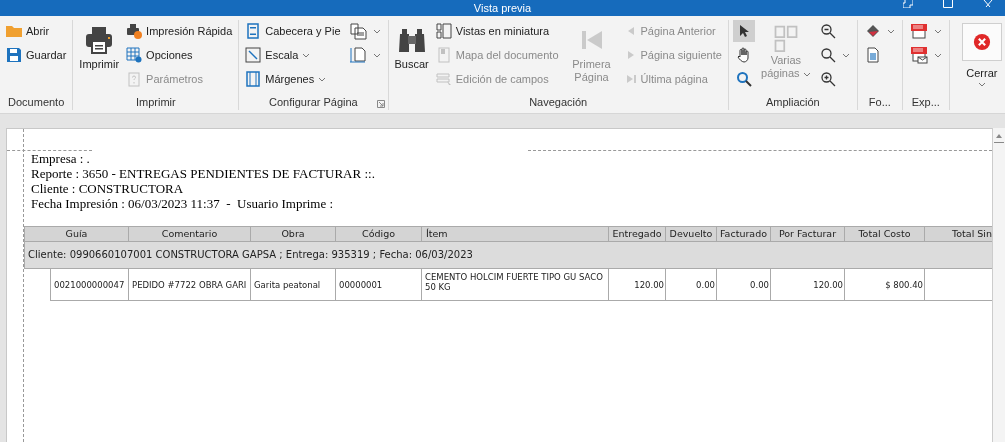  I want to click on group-label: Configurar Página, so click(313, 103).